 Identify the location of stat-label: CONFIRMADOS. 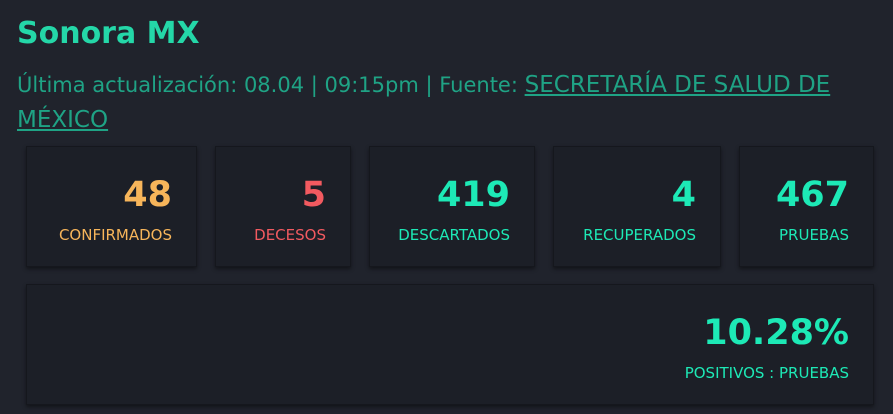
(115, 235).